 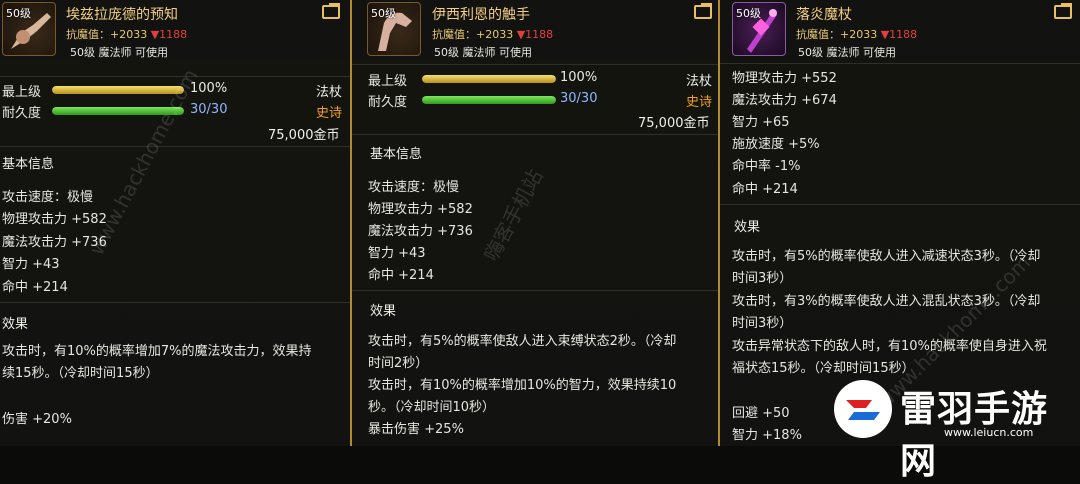 I want to click on effect-line: 攻击时，有5%的概率使敌人进入减速状态3秒。（冷却, so click(x=886, y=256).